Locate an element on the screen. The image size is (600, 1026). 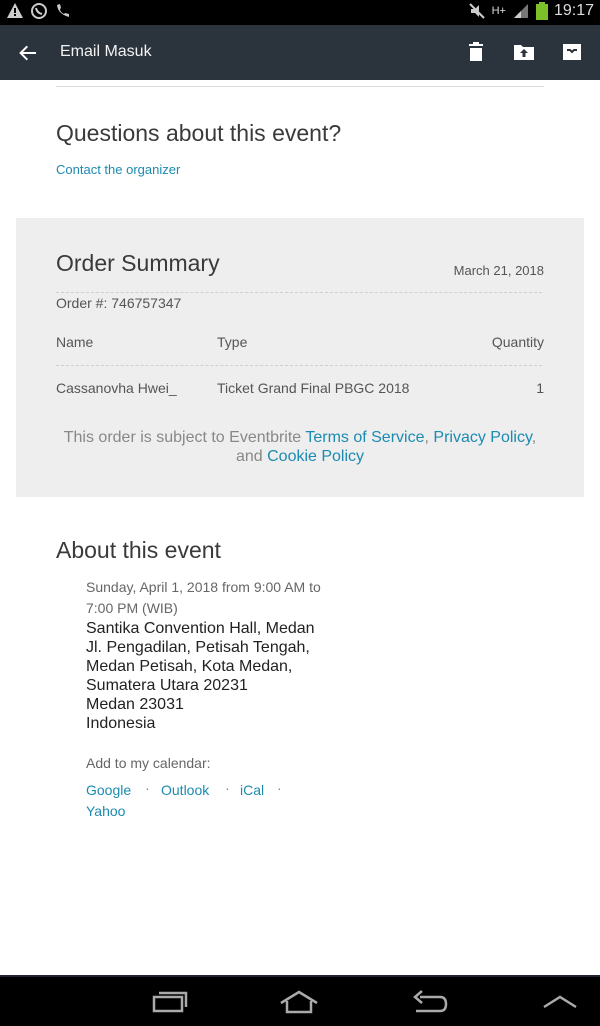
move-to-folder-icon is located at coordinates (524, 52).